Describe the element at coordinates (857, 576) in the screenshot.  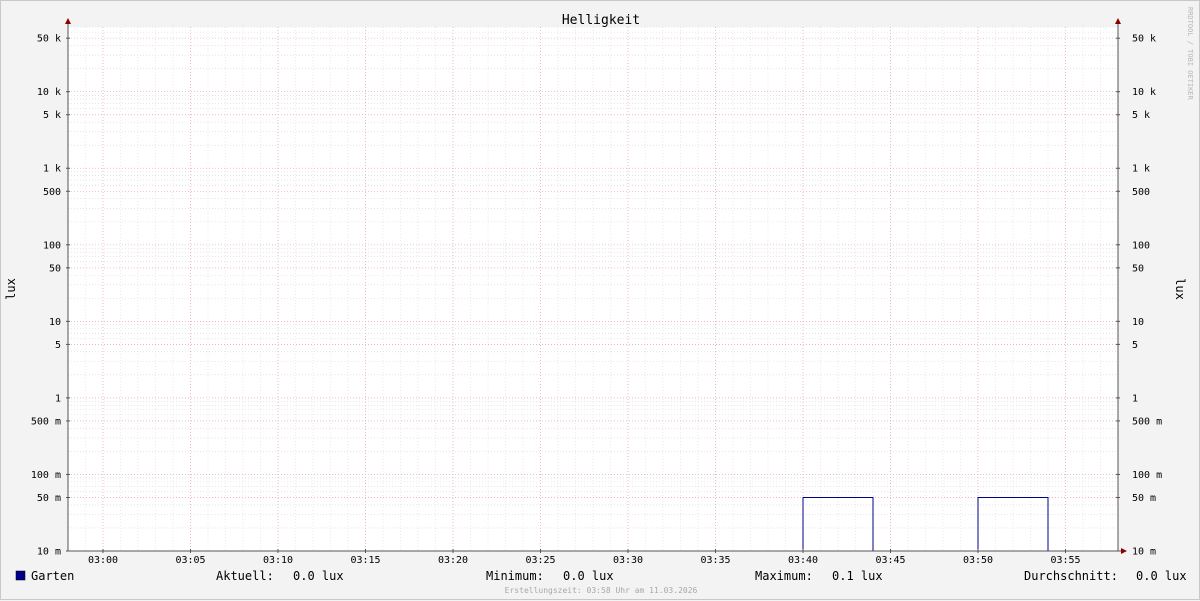
I see `legend-maximum-value: 0.1 lux` at that location.